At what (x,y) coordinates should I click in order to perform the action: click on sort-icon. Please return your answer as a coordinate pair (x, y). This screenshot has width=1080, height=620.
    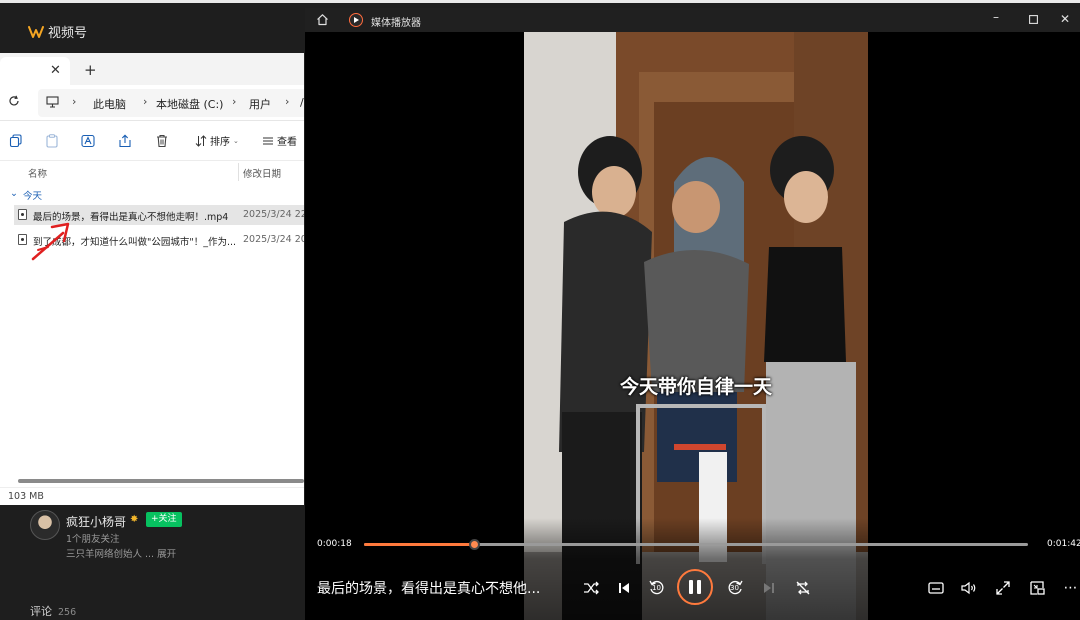
    Looking at the image, I should click on (201, 140).